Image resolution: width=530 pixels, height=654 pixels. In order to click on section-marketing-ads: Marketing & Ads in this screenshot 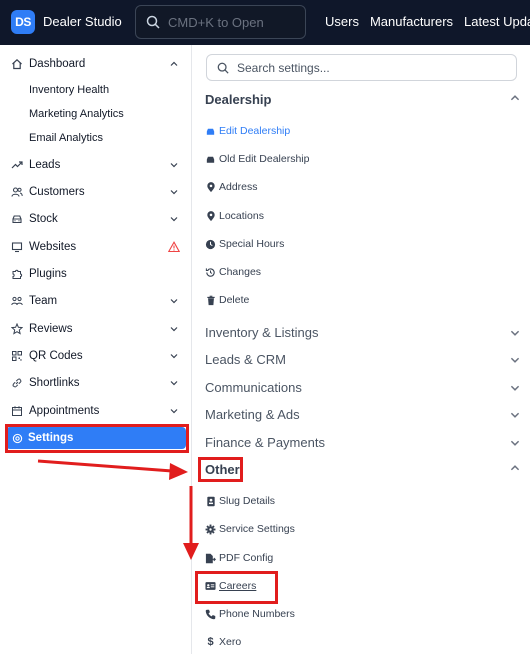, I will do `click(252, 414)`.